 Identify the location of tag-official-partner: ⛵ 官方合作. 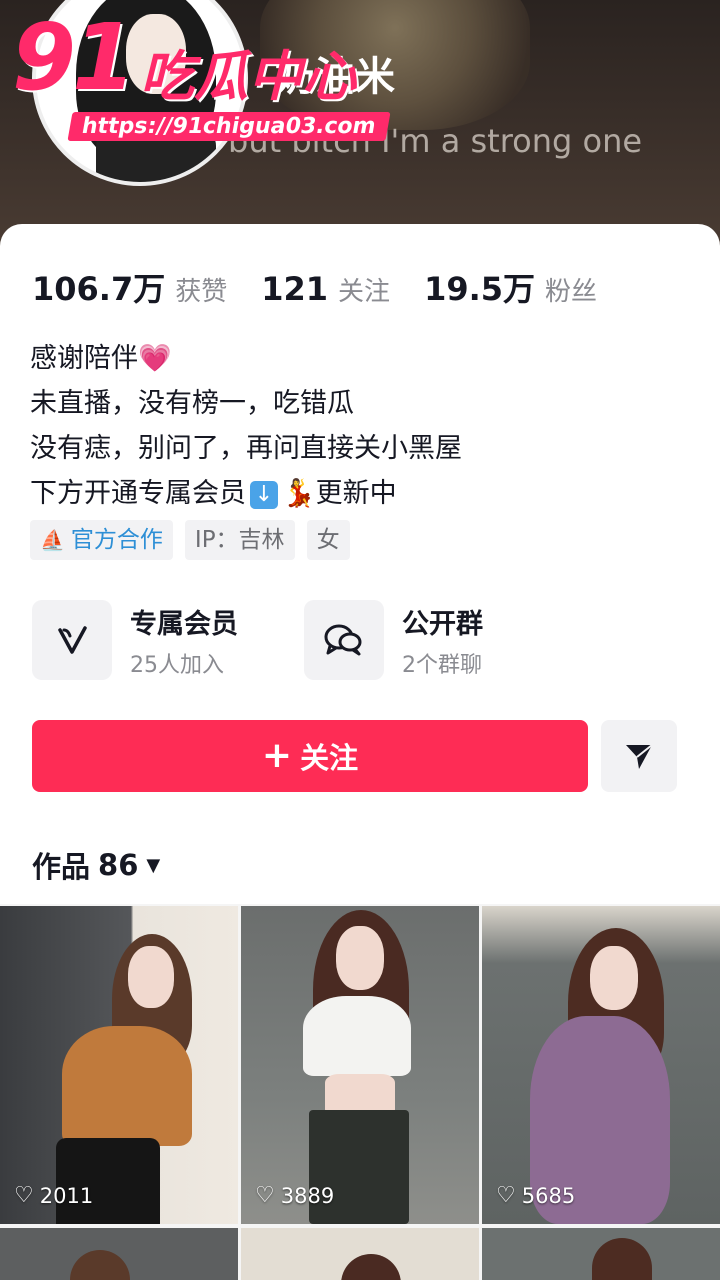
(101, 540).